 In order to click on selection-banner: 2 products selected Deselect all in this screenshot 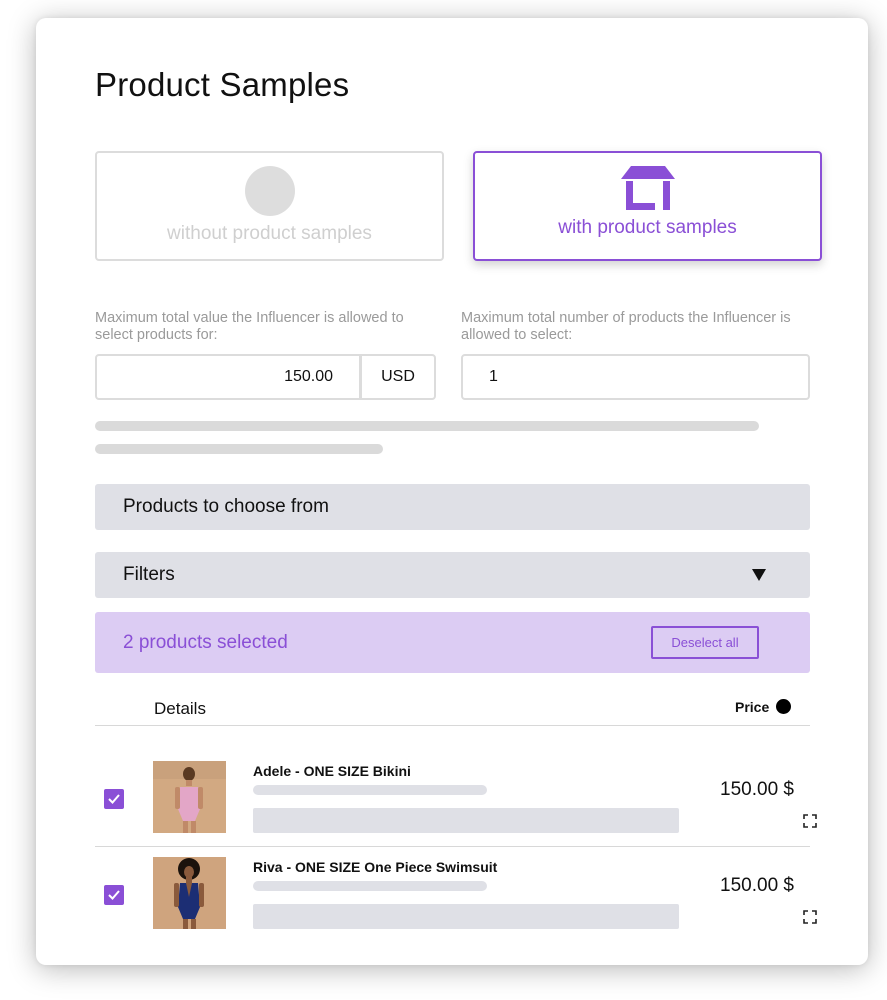, I will do `click(452, 642)`.